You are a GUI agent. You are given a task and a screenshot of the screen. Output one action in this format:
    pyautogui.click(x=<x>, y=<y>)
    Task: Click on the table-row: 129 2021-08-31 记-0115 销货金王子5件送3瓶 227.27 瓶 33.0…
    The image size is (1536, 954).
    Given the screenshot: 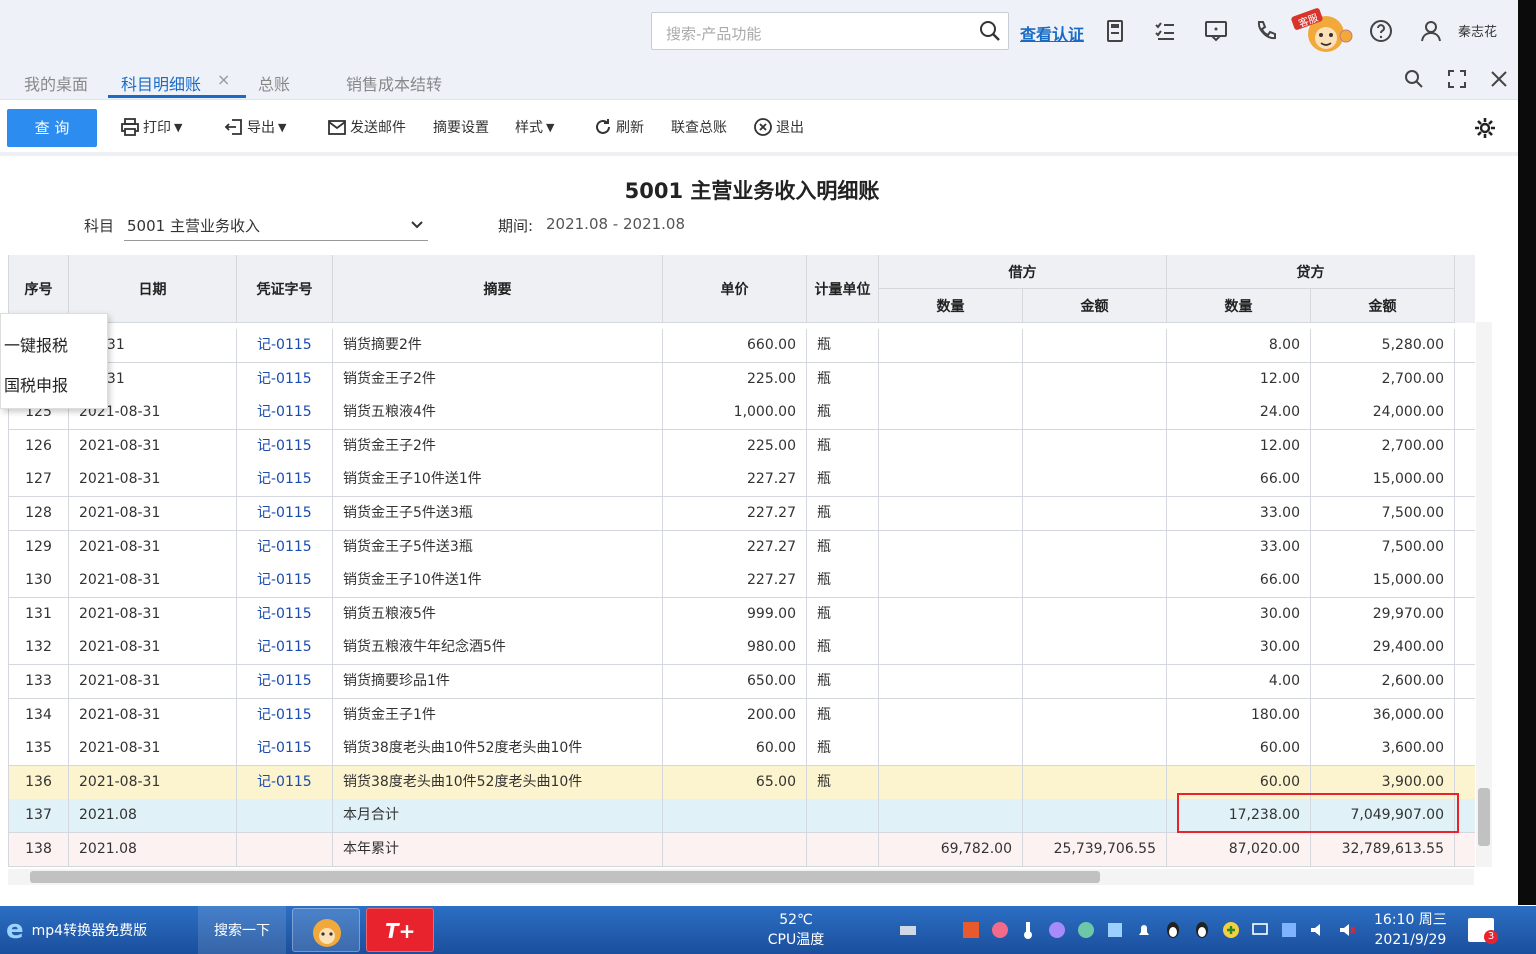 What is the action you would take?
    pyautogui.click(x=742, y=547)
    